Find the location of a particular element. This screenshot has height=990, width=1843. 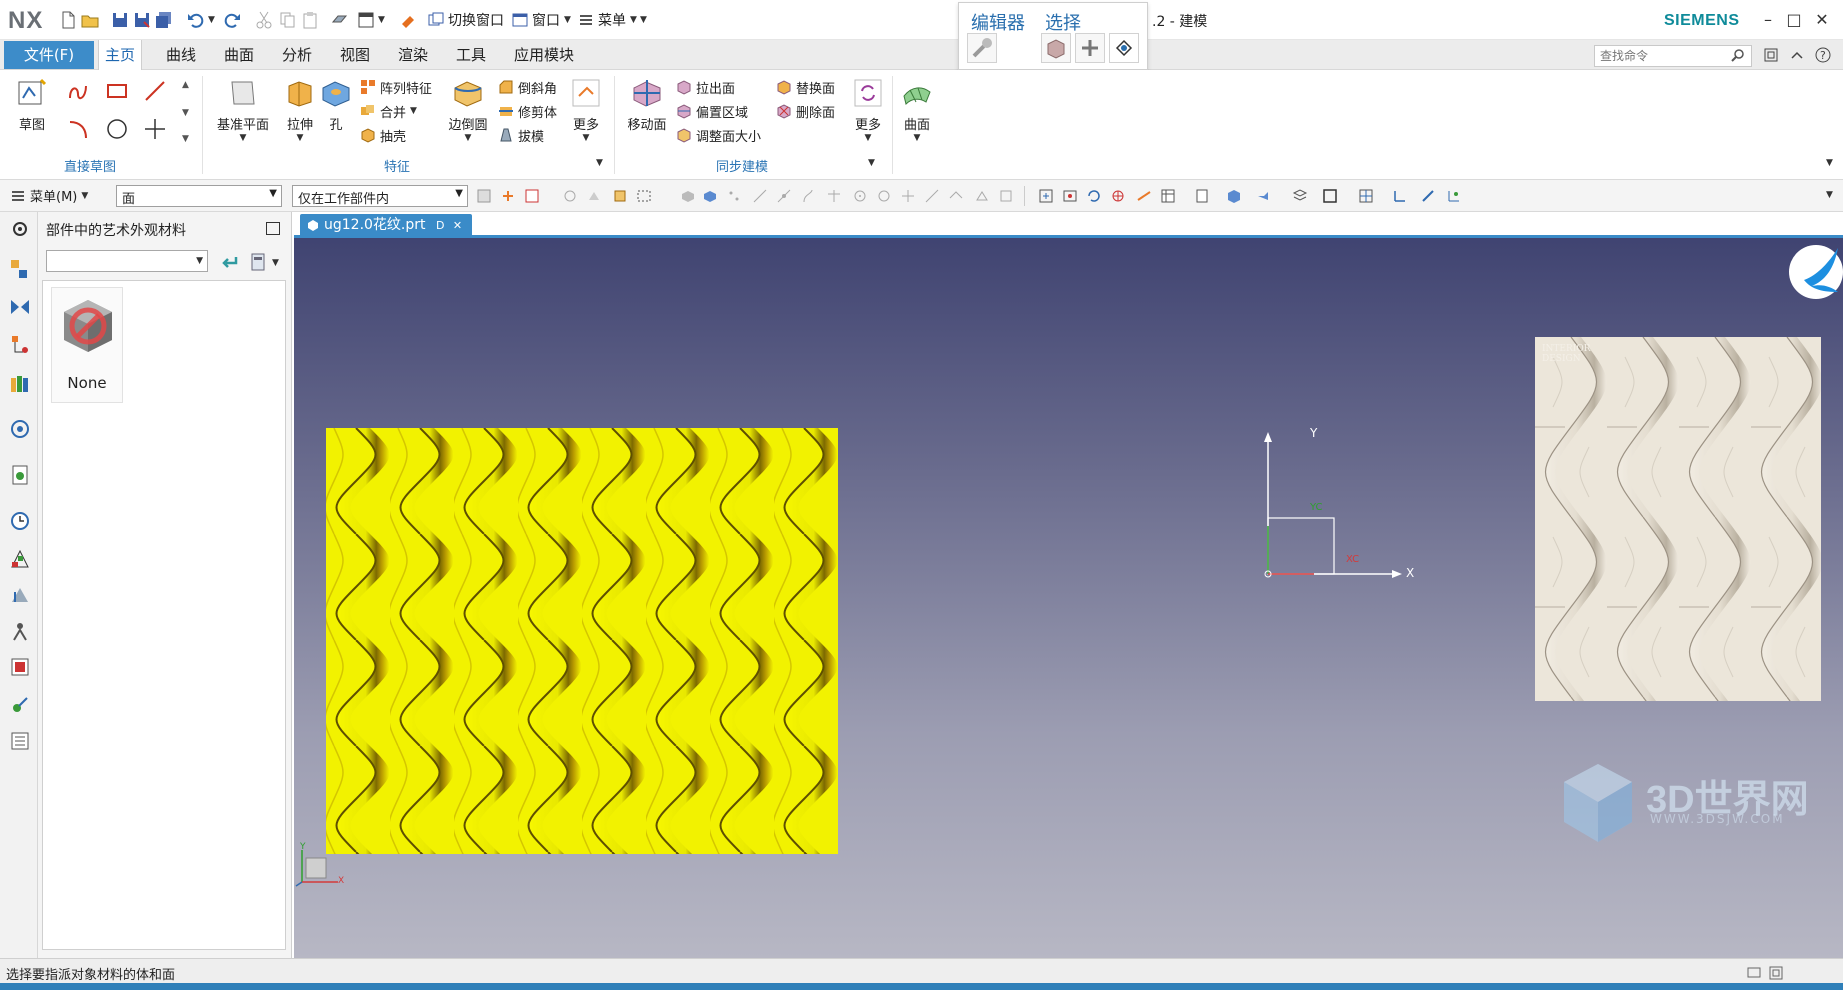

menu-button: 菜单 ▼ is located at coordinates (607, 20).